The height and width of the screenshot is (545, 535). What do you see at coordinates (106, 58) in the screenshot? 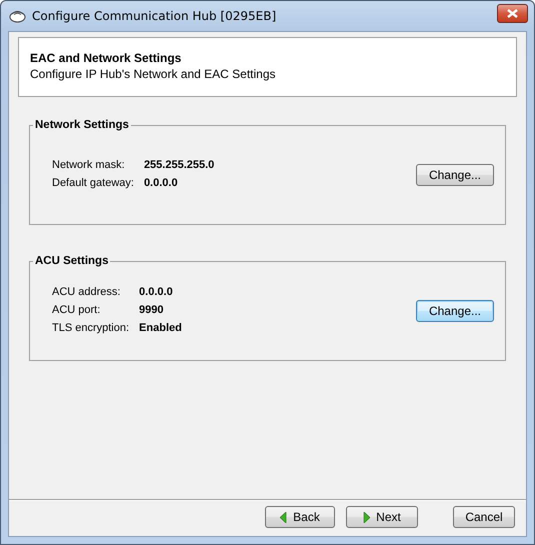
I see `page-title: EAC and Network Settings` at bounding box center [106, 58].